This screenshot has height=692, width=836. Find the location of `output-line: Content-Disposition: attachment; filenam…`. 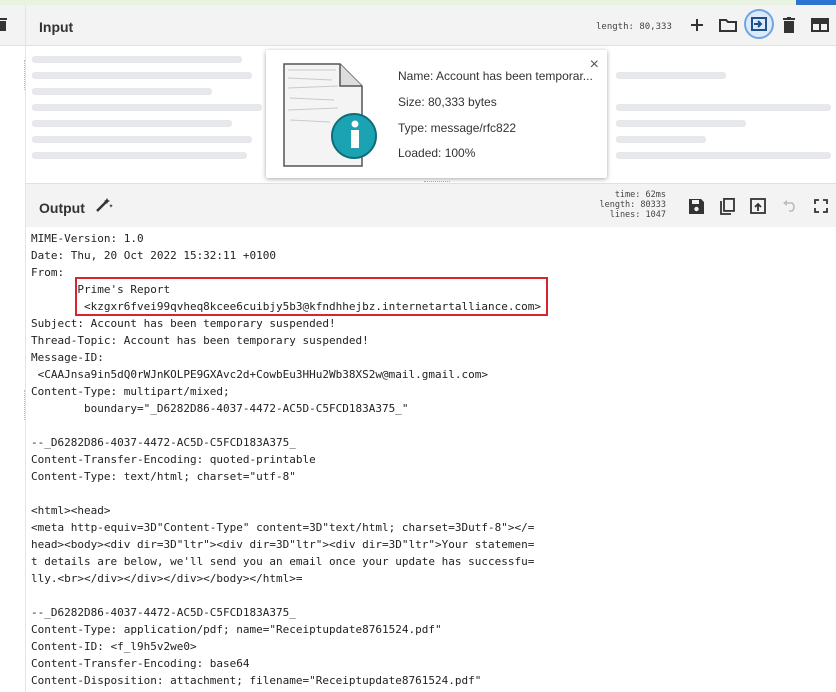

output-line: Content-Disposition: attachment; filenam… is located at coordinates (256, 680).